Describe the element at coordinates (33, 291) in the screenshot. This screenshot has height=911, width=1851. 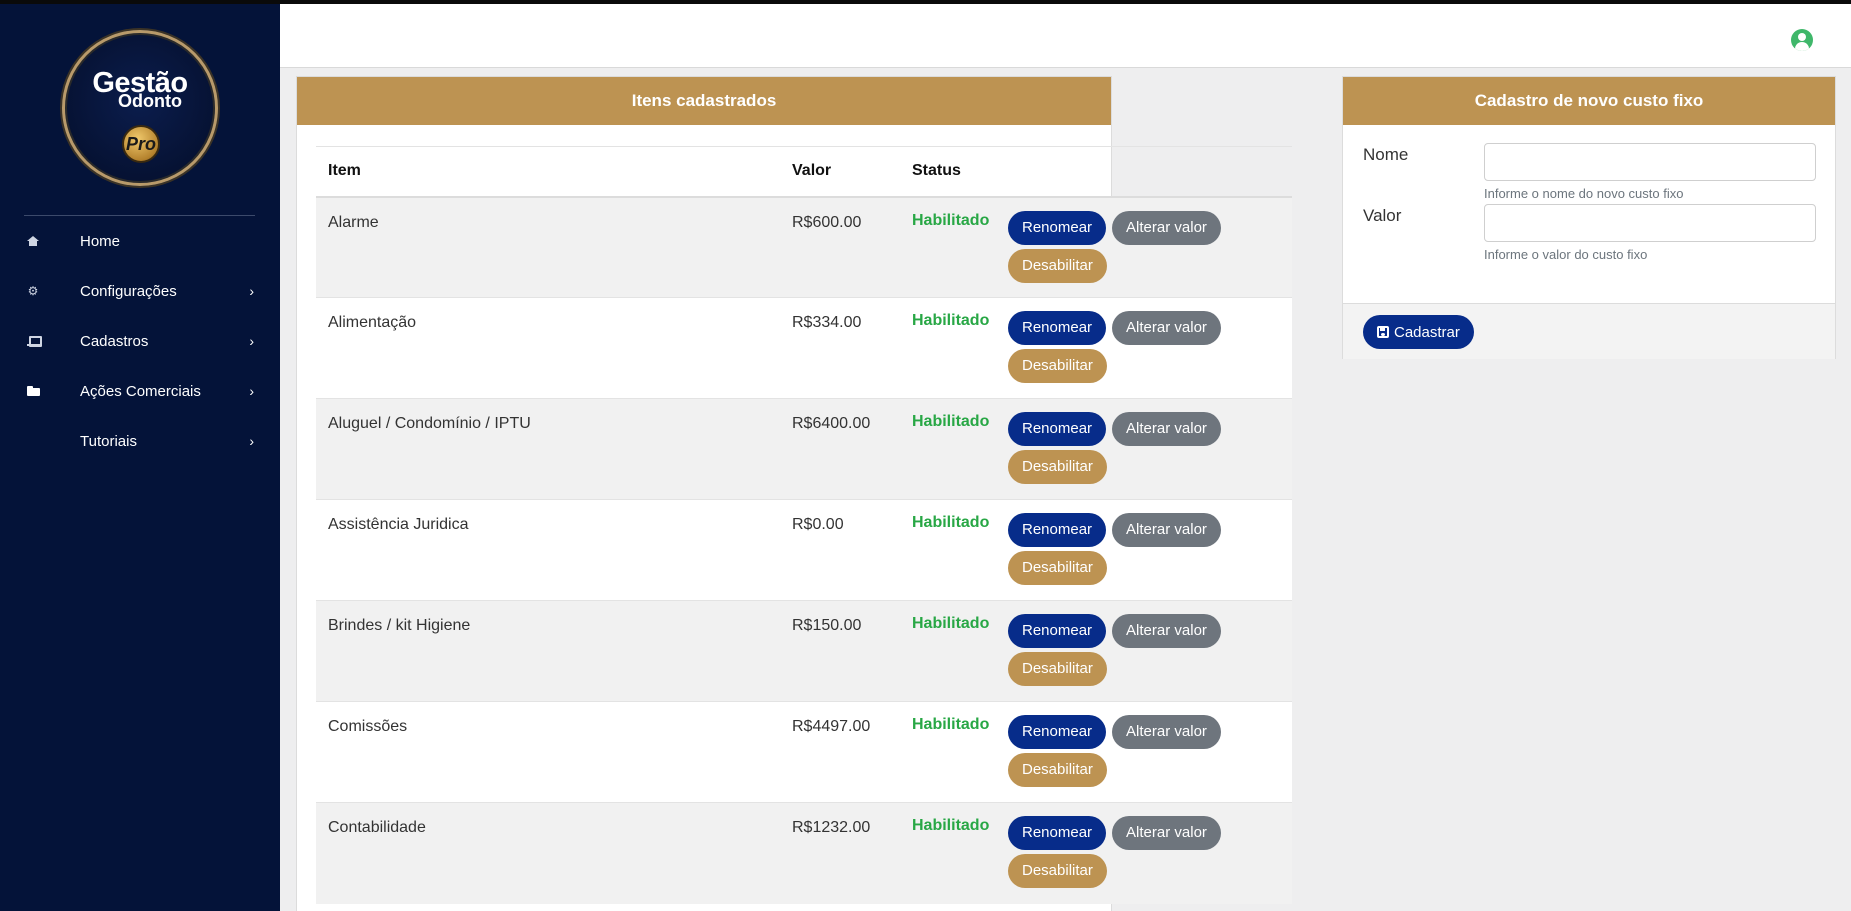
I see `gear-icon: ⚙` at that location.